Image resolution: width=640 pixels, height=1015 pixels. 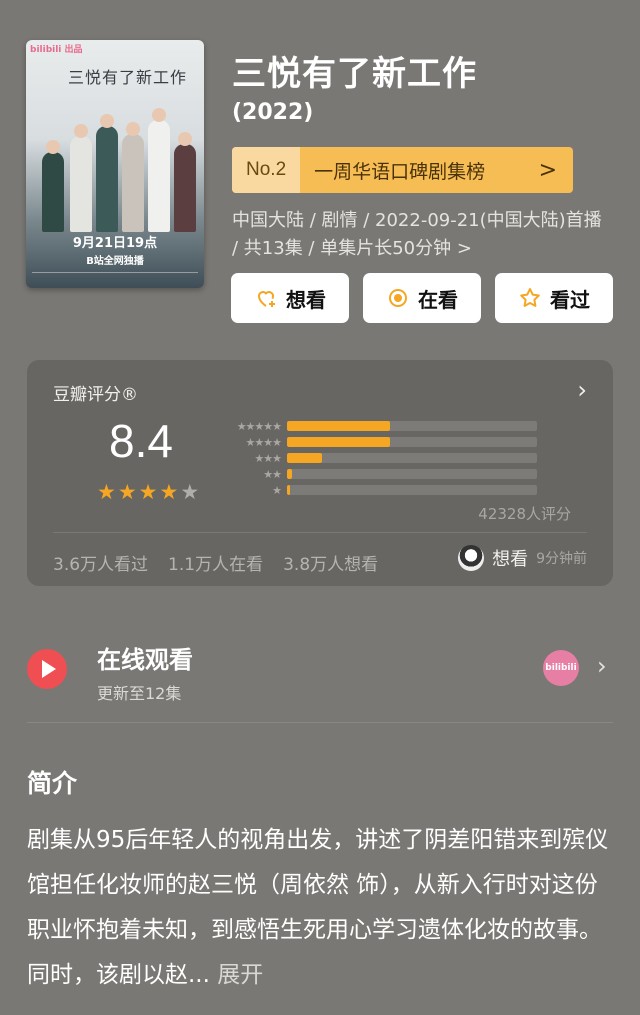 I want to click on target-circle-icon, so click(x=398, y=298).